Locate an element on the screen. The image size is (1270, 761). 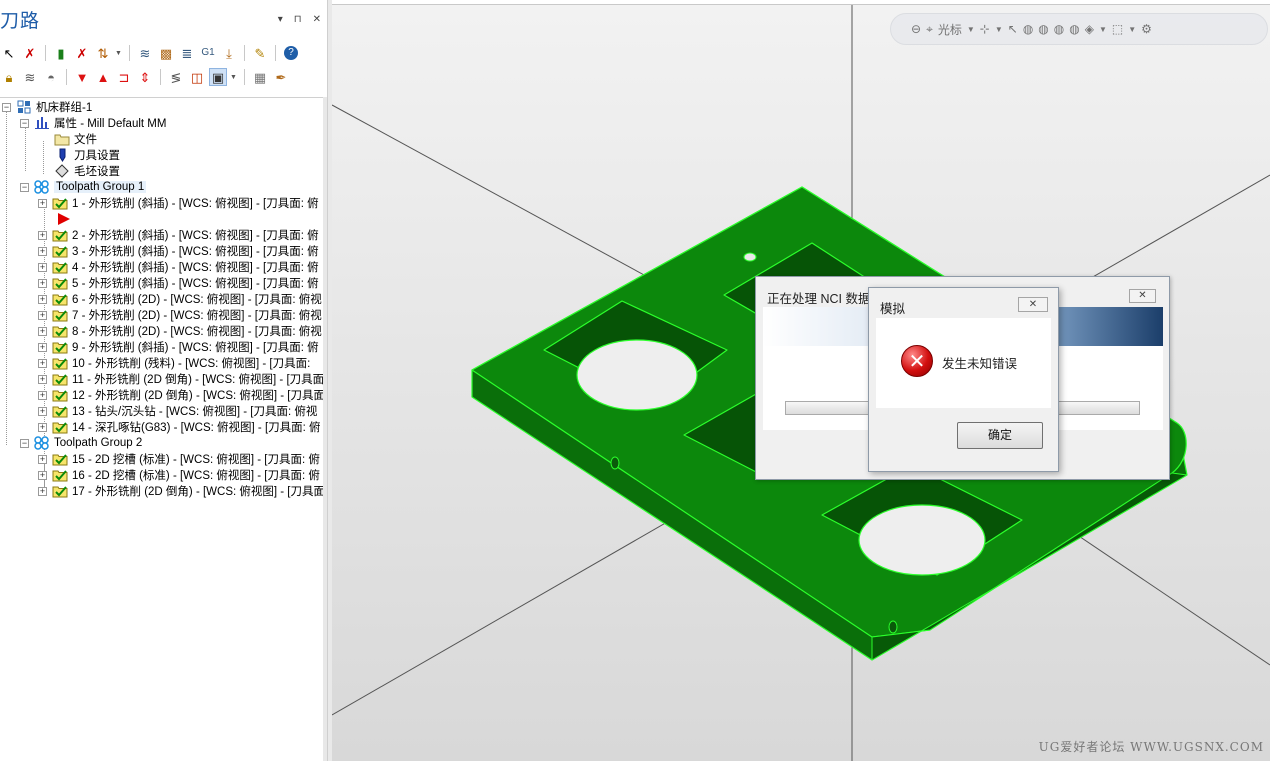
tree-item-tool-settings: 刀具设置 is located at coordinates (87, 155).